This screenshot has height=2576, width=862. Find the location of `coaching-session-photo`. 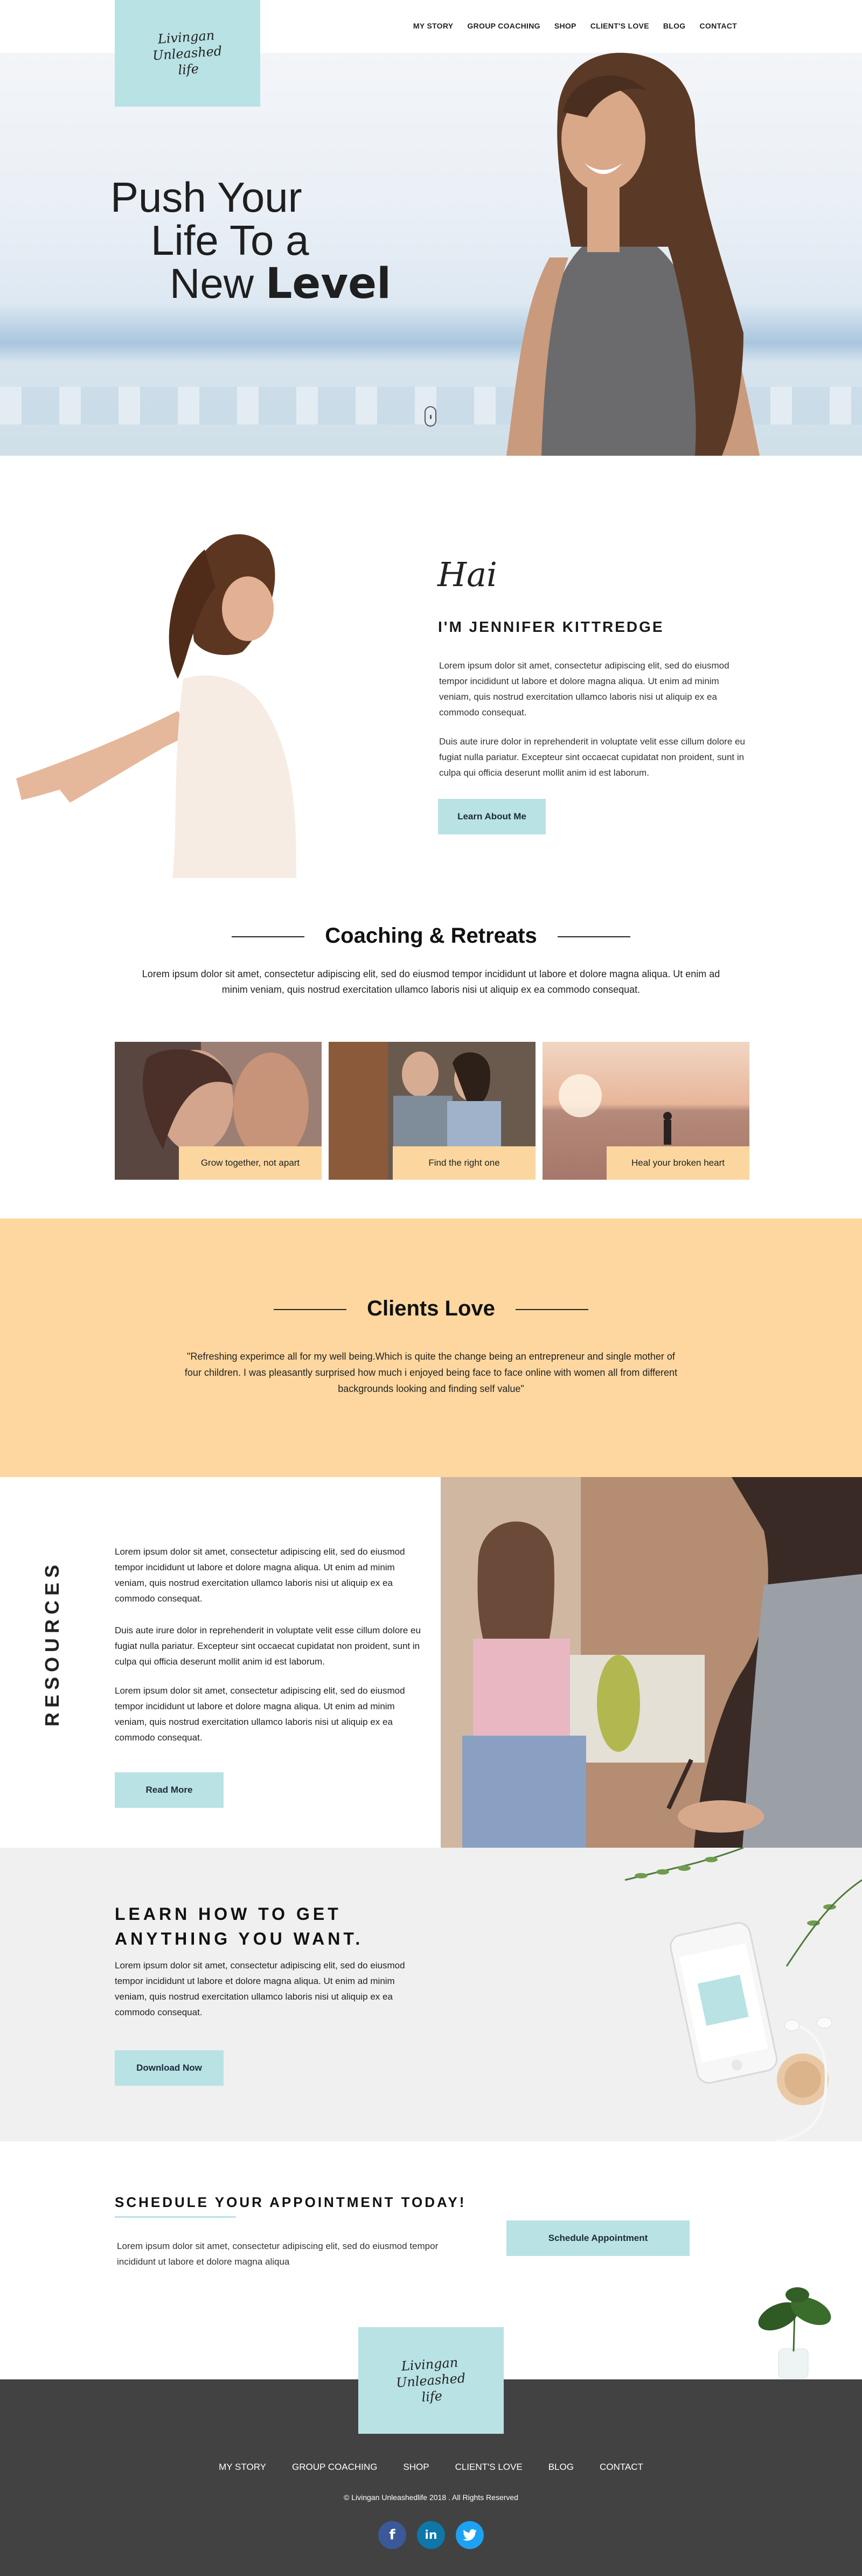

coaching-session-photo is located at coordinates (651, 1663).